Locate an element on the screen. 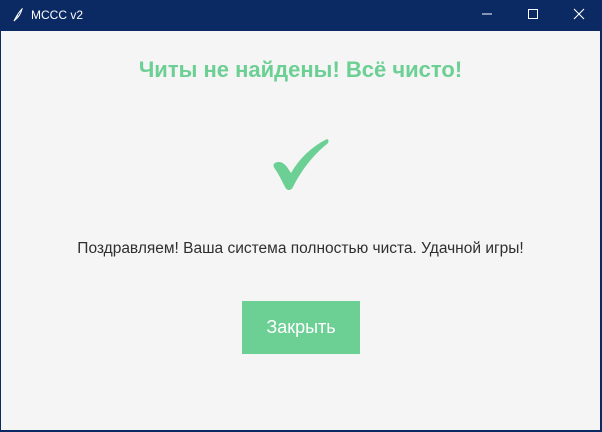 The image size is (602, 432). feather-icon is located at coordinates (18, 14).